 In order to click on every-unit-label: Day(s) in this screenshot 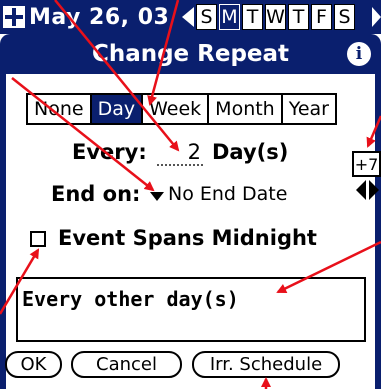, I will do `click(250, 152)`.